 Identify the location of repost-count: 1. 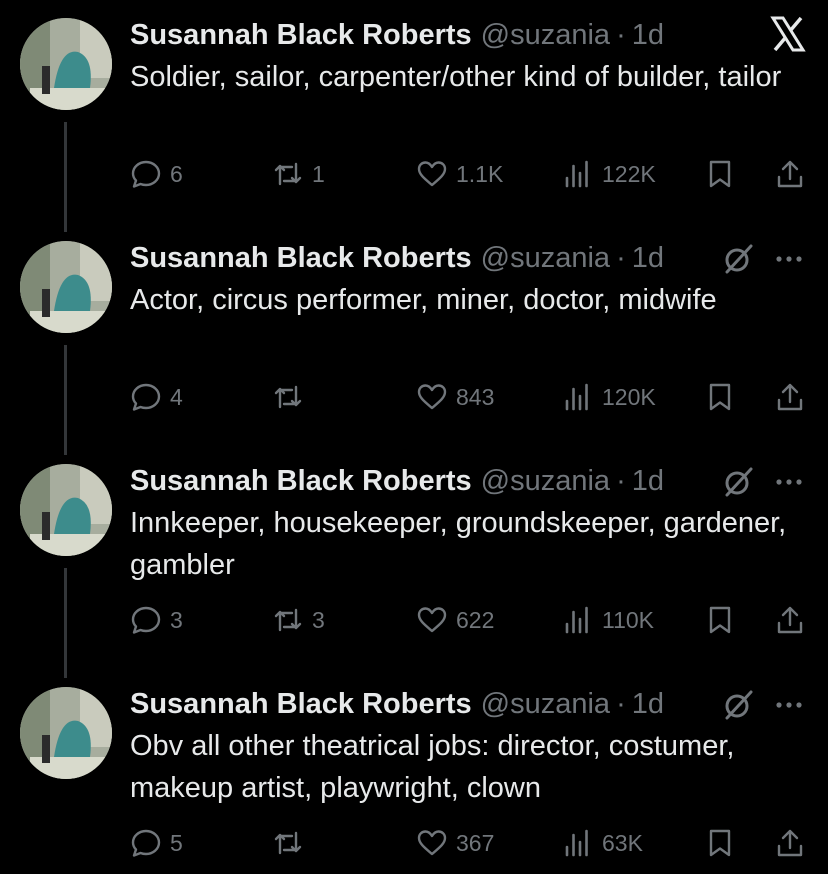
(318, 173).